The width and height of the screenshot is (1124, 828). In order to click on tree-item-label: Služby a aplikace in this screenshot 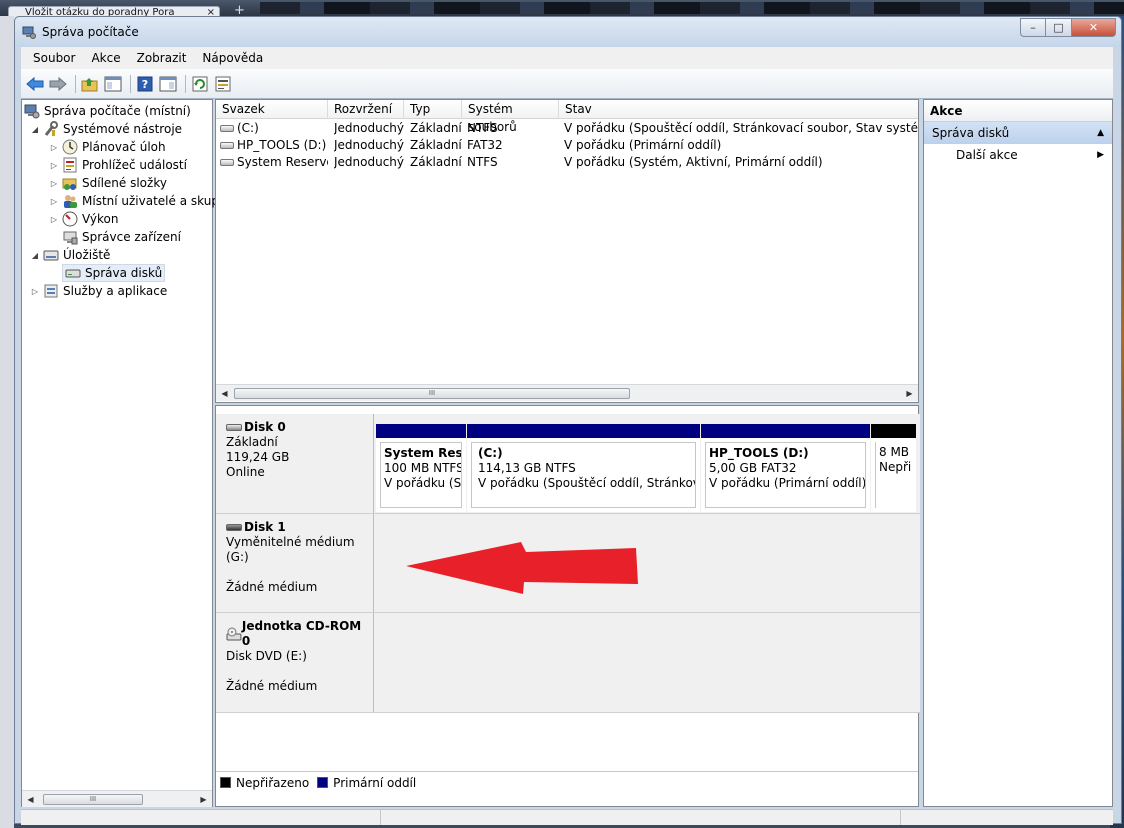, I will do `click(115, 291)`.